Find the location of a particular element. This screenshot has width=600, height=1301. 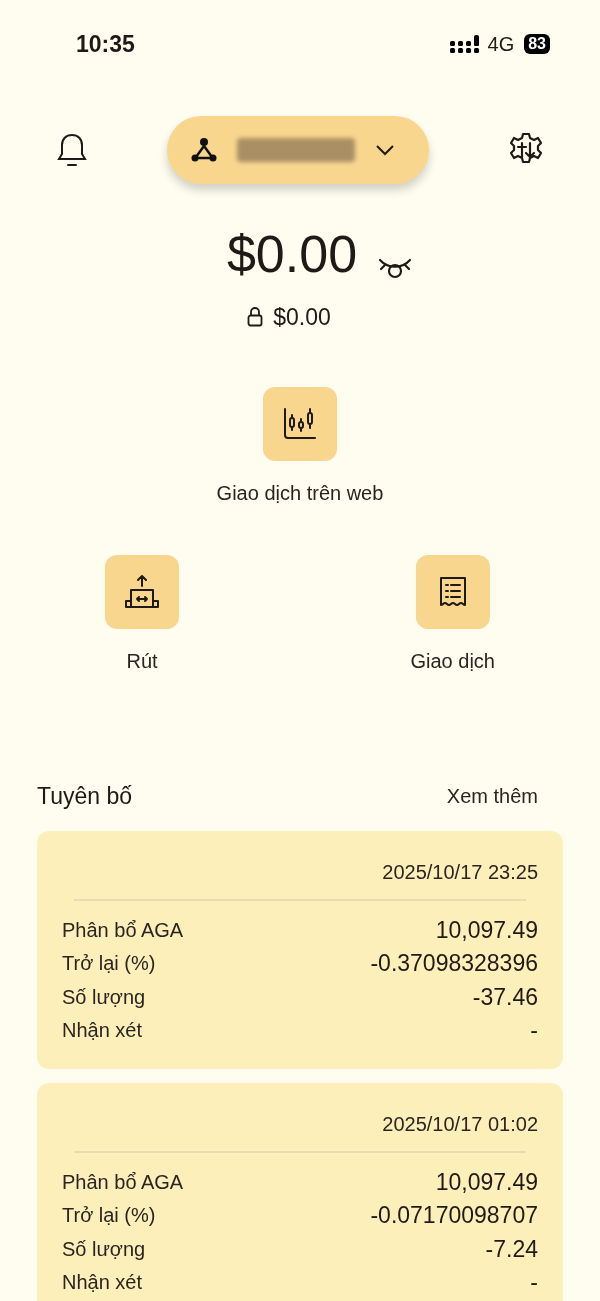

battery-indicator: 83 is located at coordinates (537, 44).